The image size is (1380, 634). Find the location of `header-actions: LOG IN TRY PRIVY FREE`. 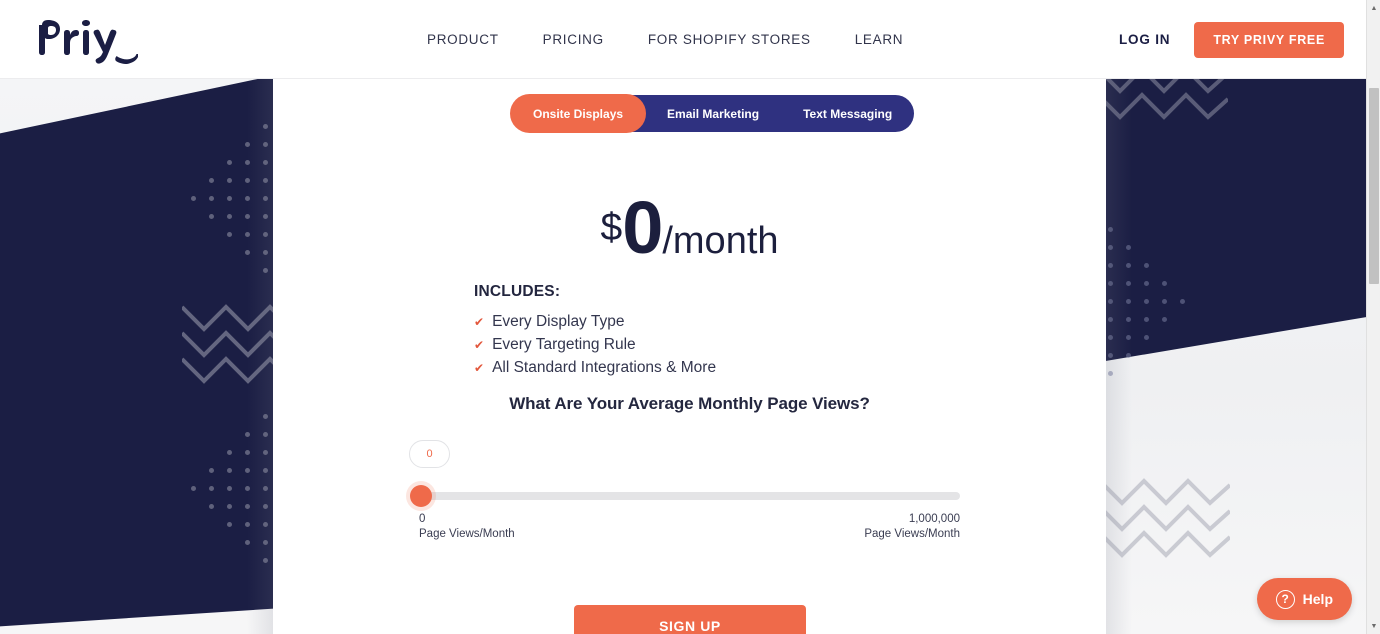

header-actions: LOG IN TRY PRIVY FREE is located at coordinates (1231, 39).